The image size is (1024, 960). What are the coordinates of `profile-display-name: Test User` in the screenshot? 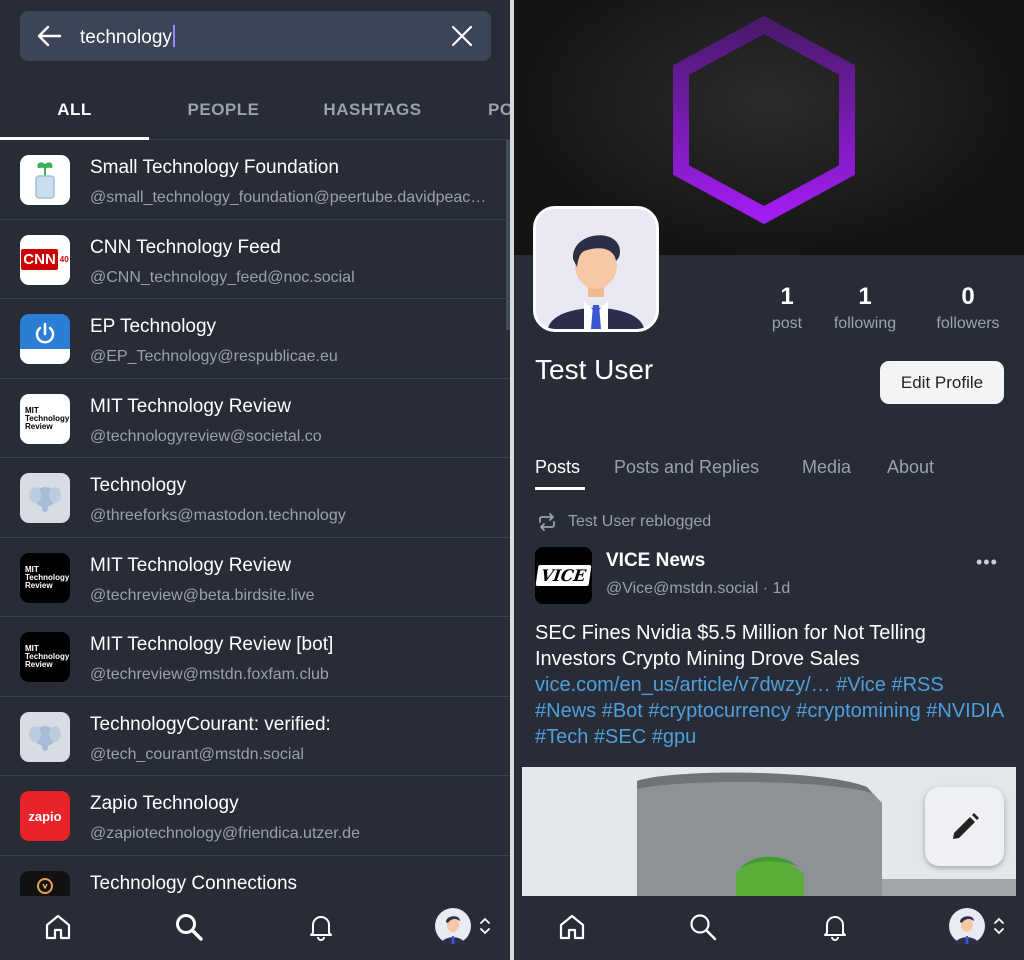 It's located at (594, 369).